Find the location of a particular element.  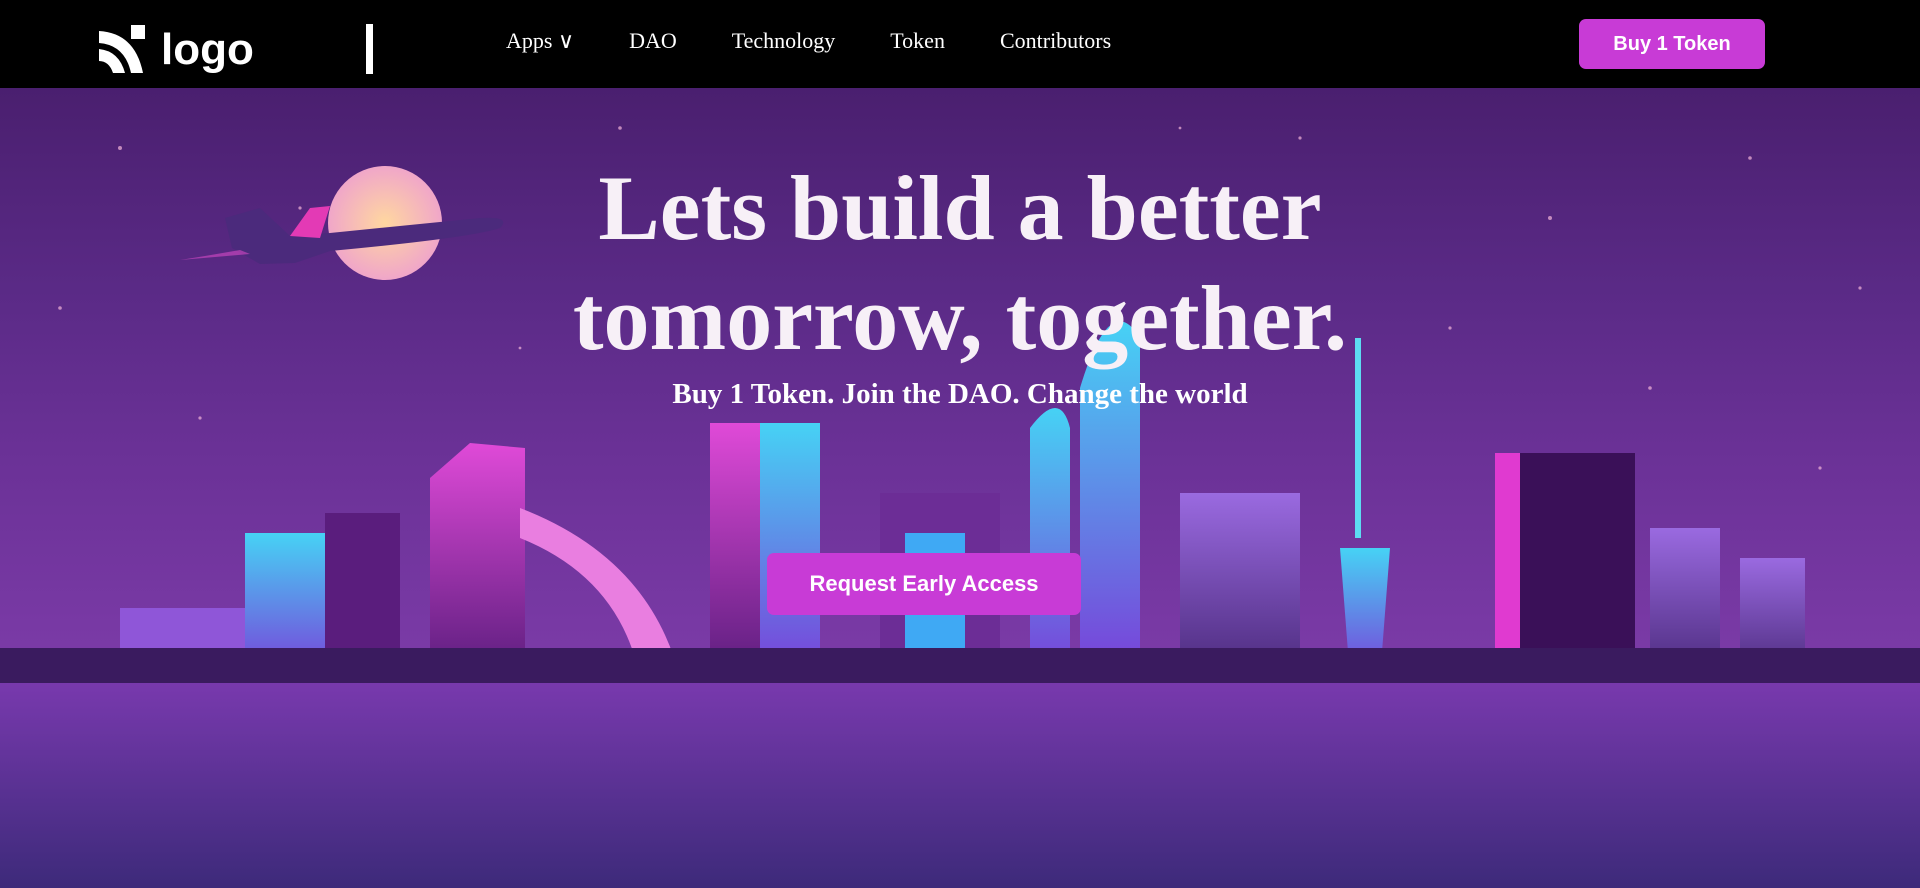

hero-headline-line1: Lets build a better is located at coordinates (960, 208).